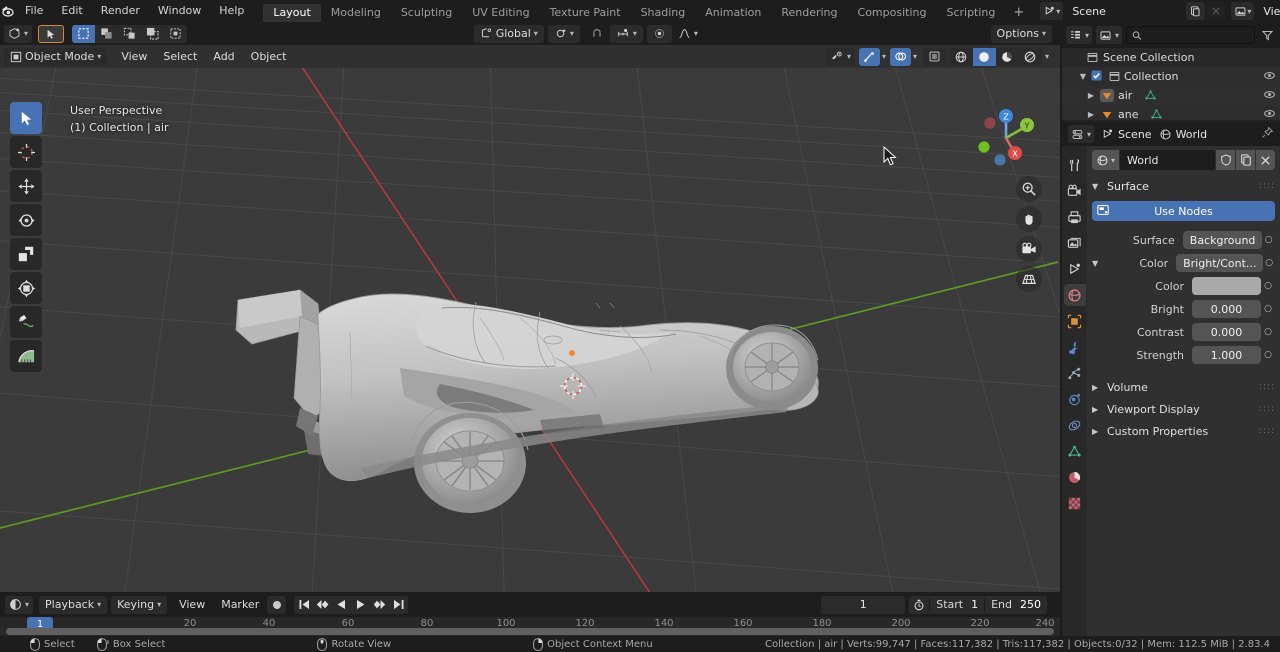  I want to click on play-icon, so click(360, 605).